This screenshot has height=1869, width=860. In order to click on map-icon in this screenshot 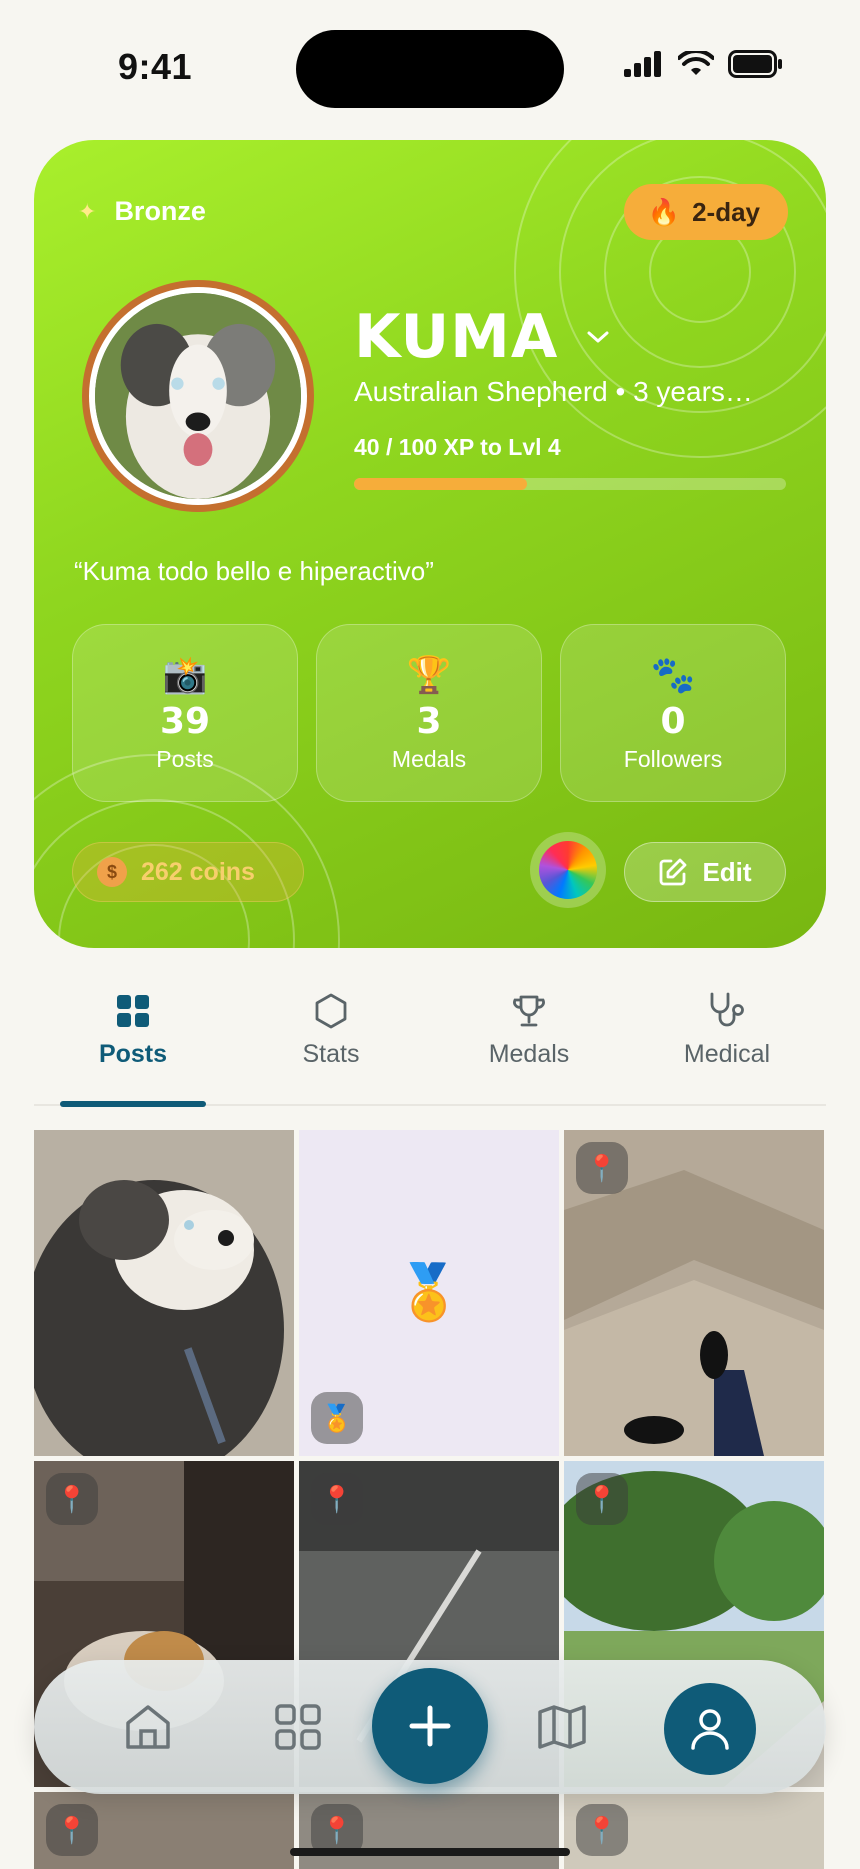, I will do `click(562, 1727)`.